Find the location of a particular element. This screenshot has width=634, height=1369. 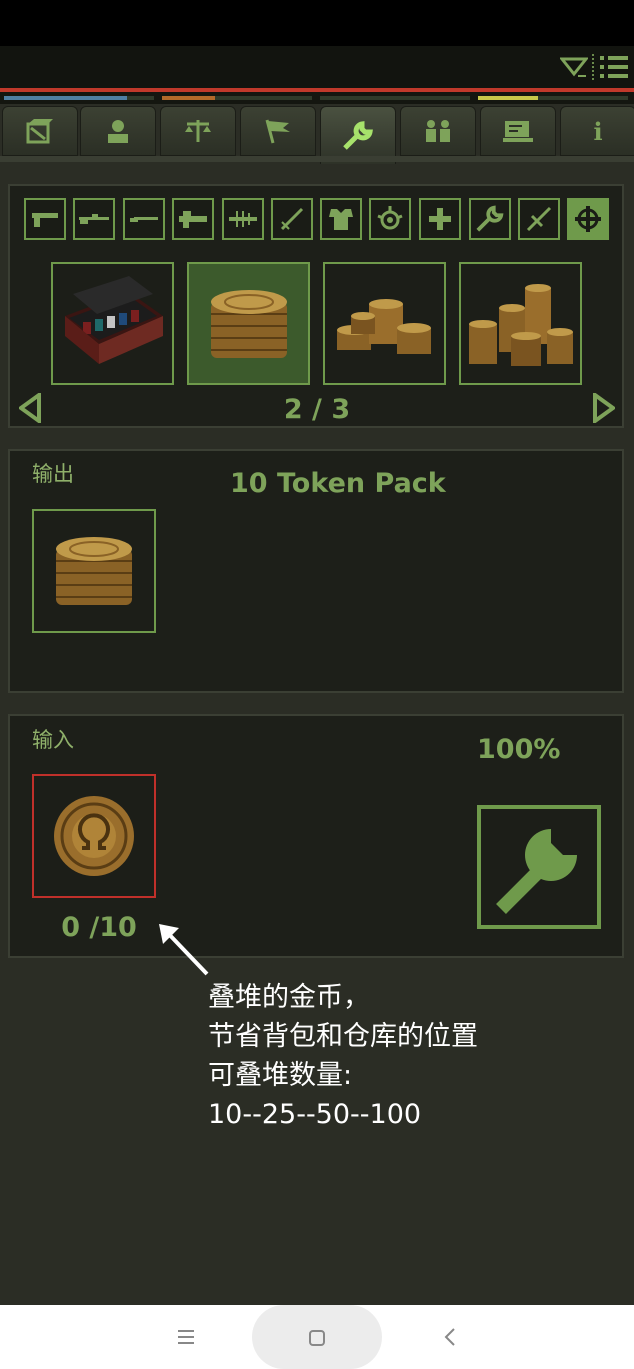

note-line-1: 叠堆的金币， is located at coordinates (289, 997).